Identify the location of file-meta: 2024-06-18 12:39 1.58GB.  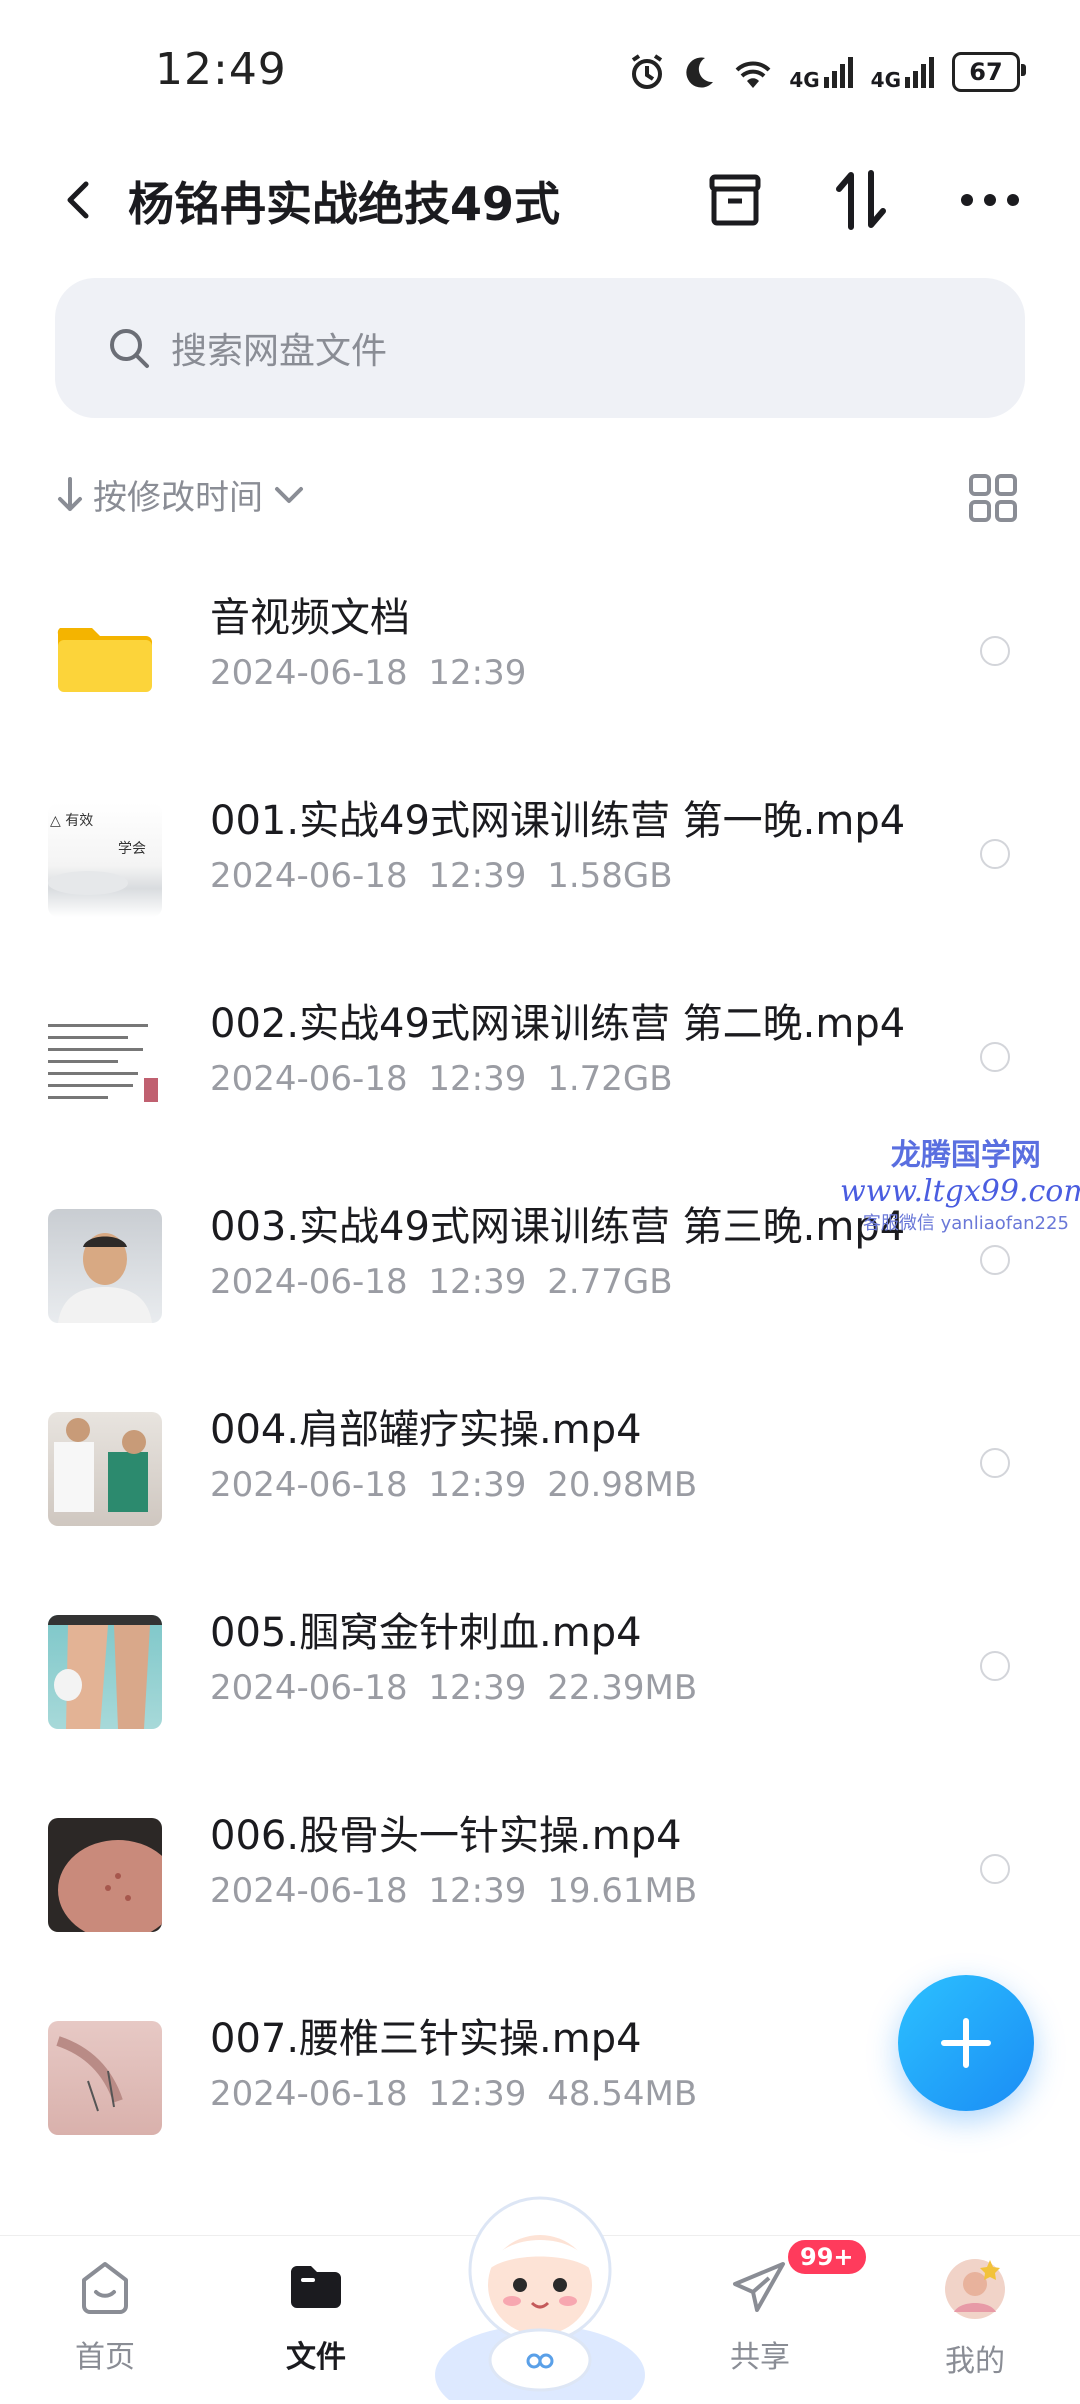
(441, 876).